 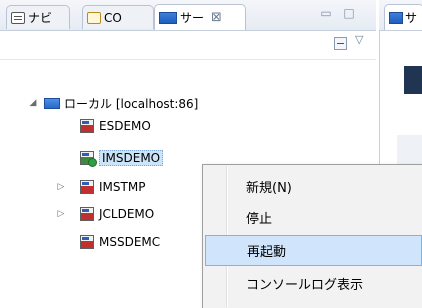 What do you see at coordinates (313, 250) in the screenshot?
I see `menu-item-restart: 再起動` at bounding box center [313, 250].